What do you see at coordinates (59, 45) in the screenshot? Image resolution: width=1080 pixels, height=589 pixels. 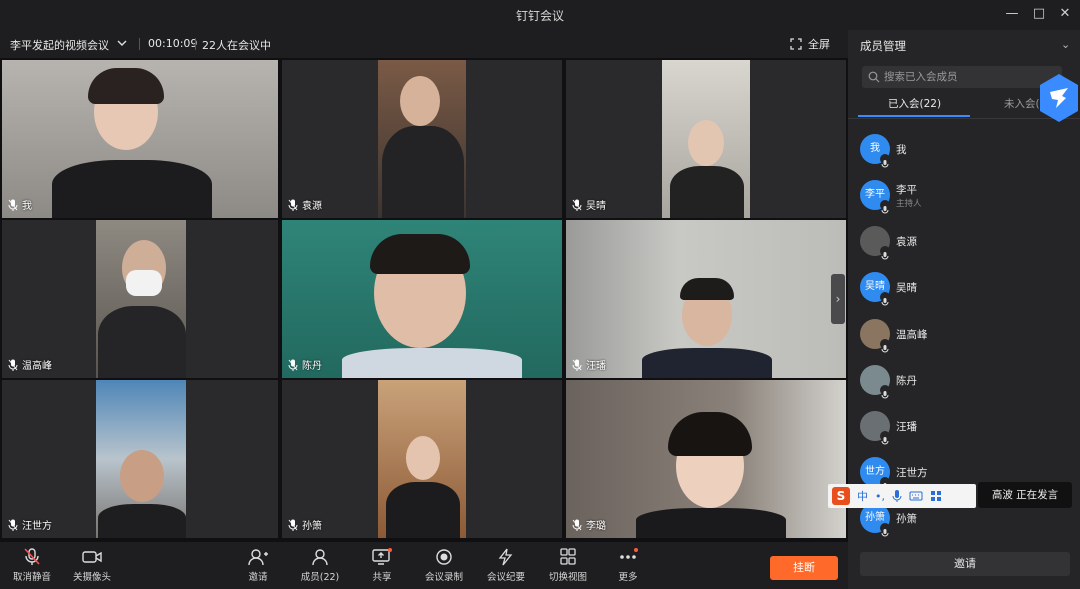 I see `meeting-topic: 李平发起的视频会议` at bounding box center [59, 45].